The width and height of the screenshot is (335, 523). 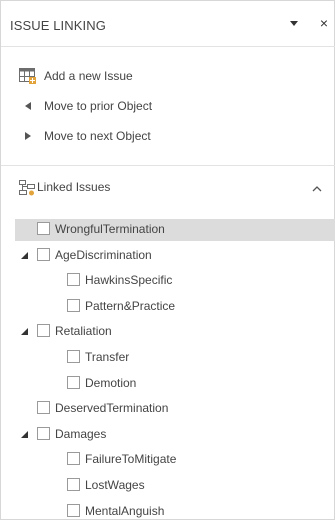 What do you see at coordinates (28, 106) in the screenshot?
I see `arrow-left-icon` at bounding box center [28, 106].